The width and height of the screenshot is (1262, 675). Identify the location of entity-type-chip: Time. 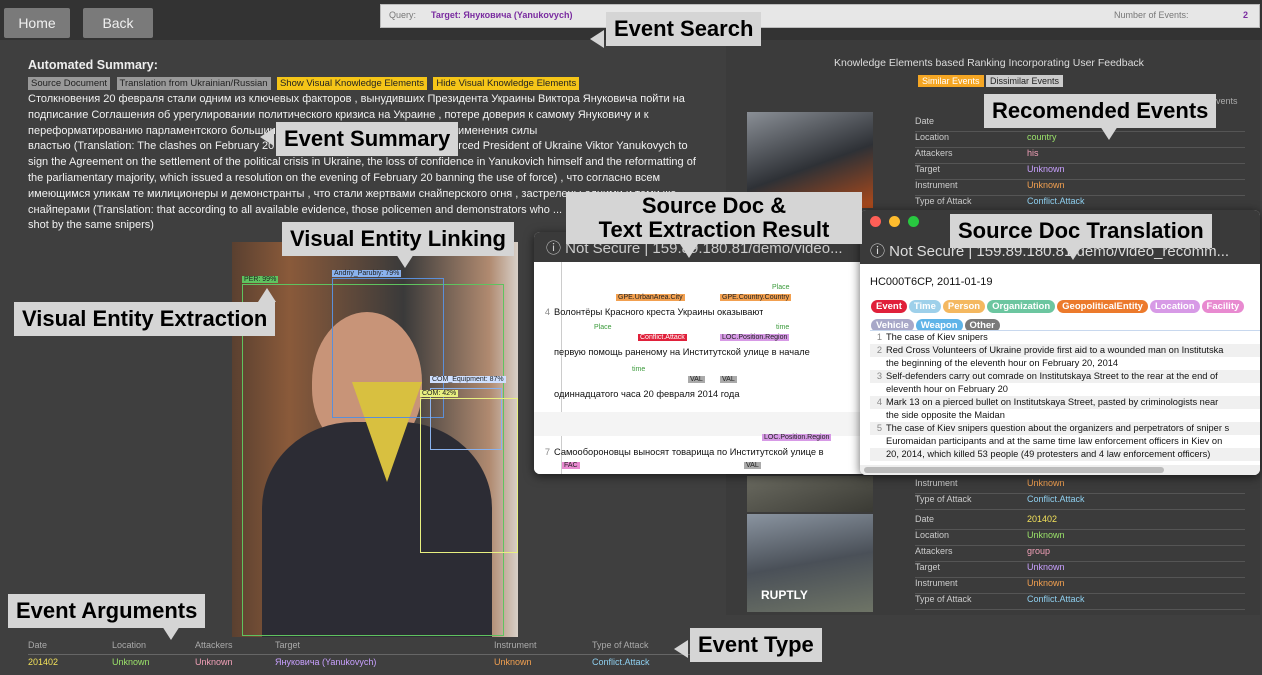
(924, 306).